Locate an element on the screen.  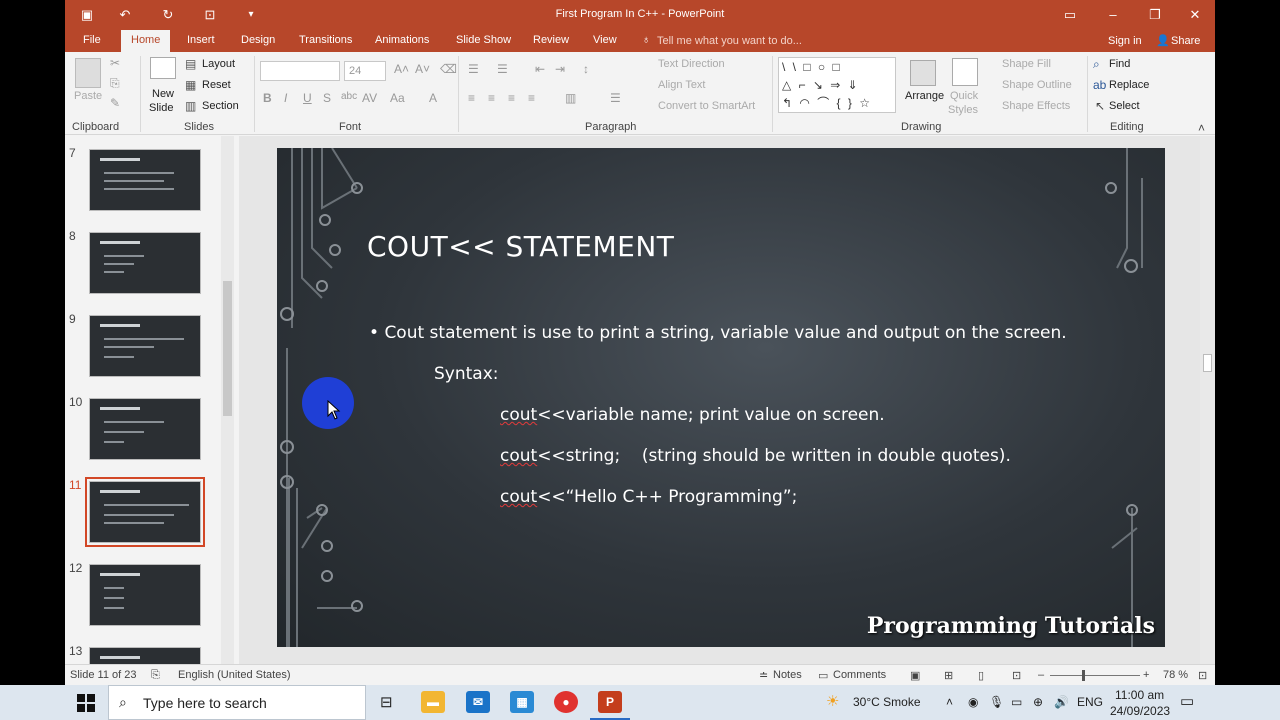
minimize-icon: – is located at coordinates (1113, 15).